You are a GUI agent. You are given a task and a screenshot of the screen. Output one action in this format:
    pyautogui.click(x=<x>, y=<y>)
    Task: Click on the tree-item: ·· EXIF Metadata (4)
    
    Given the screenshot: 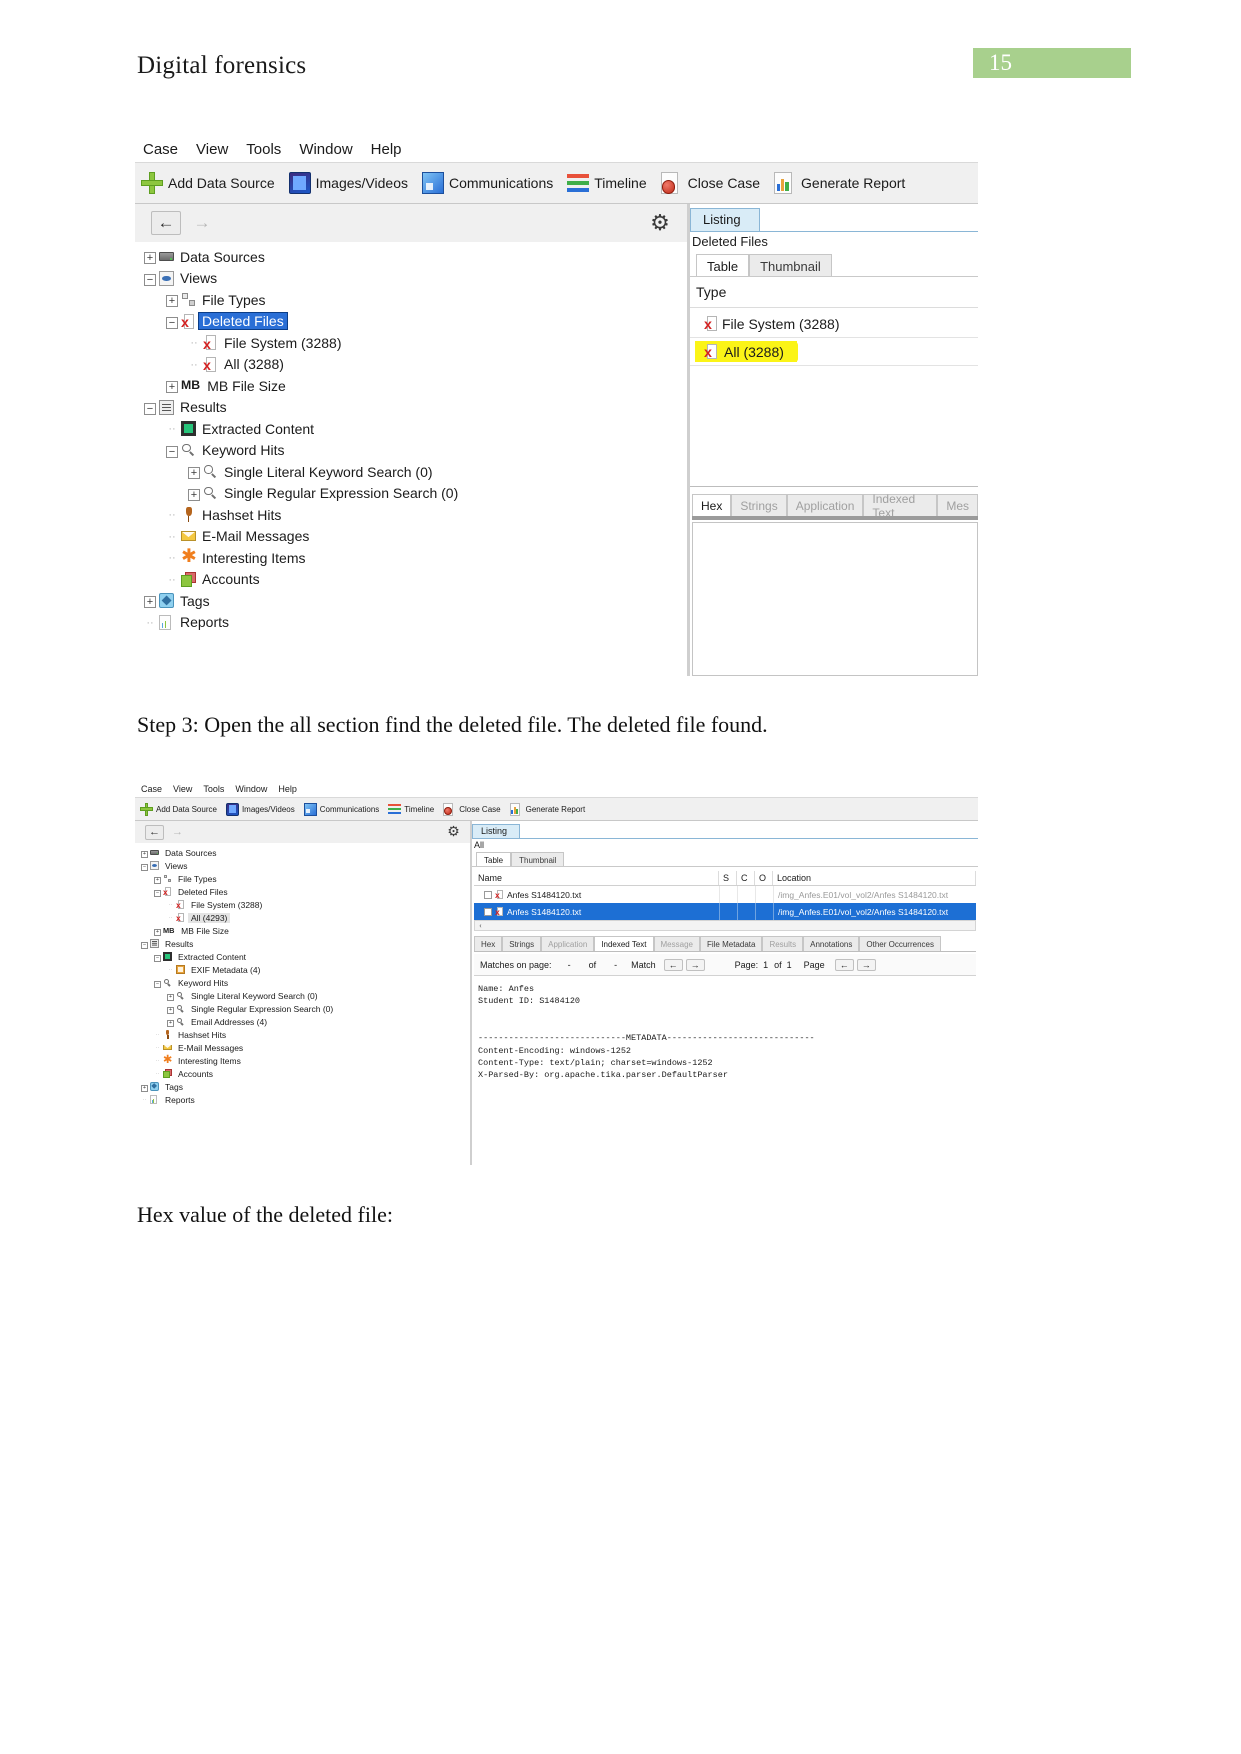 What is the action you would take?
    pyautogui.click(x=302, y=969)
    